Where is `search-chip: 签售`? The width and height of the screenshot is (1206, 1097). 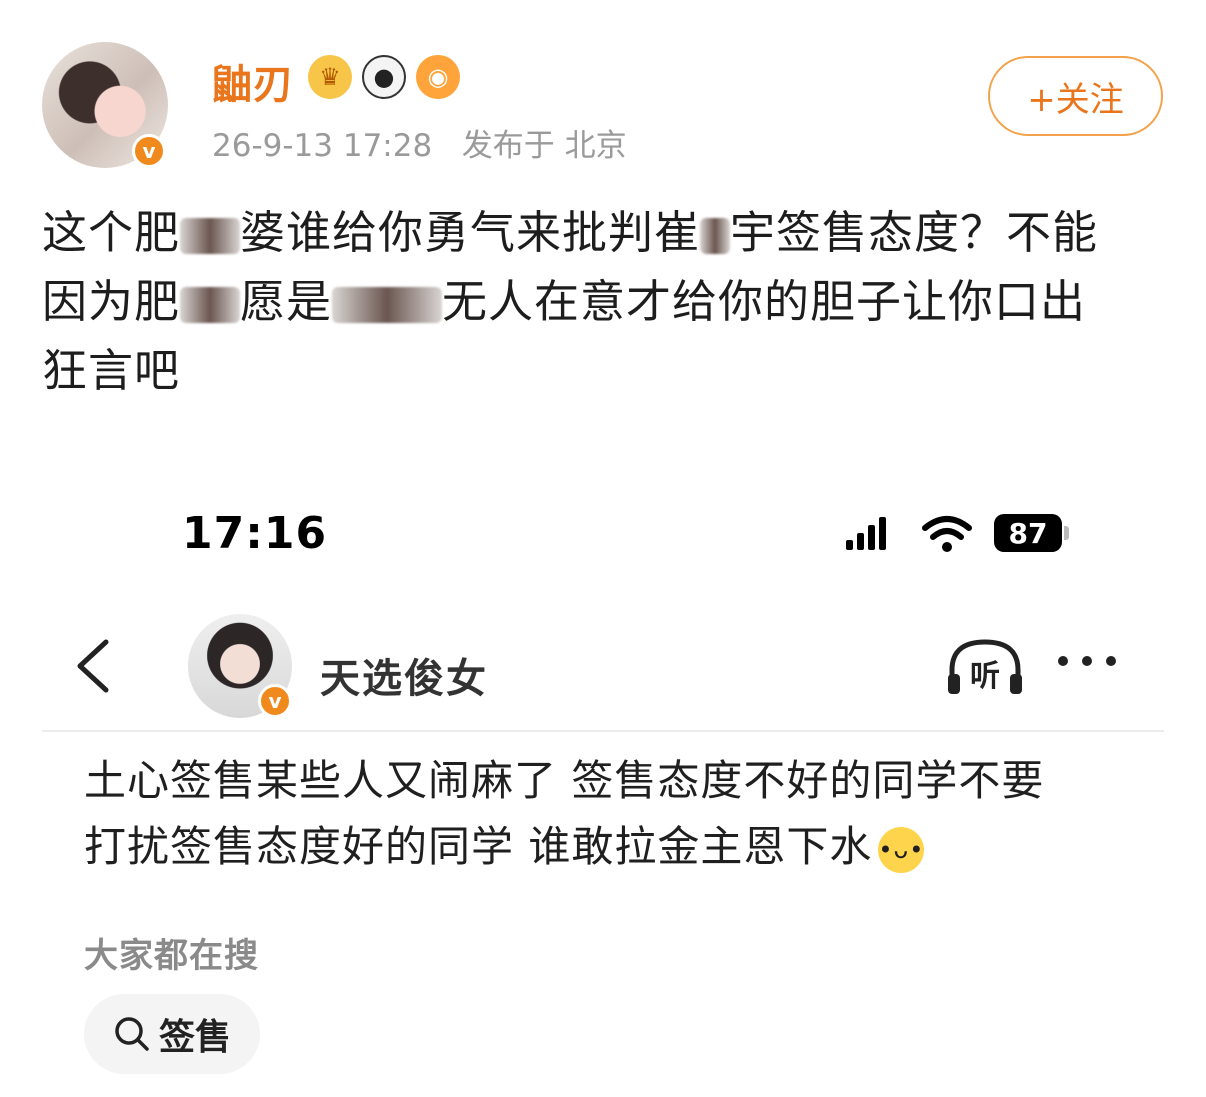
search-chip: 签售 is located at coordinates (172, 1034).